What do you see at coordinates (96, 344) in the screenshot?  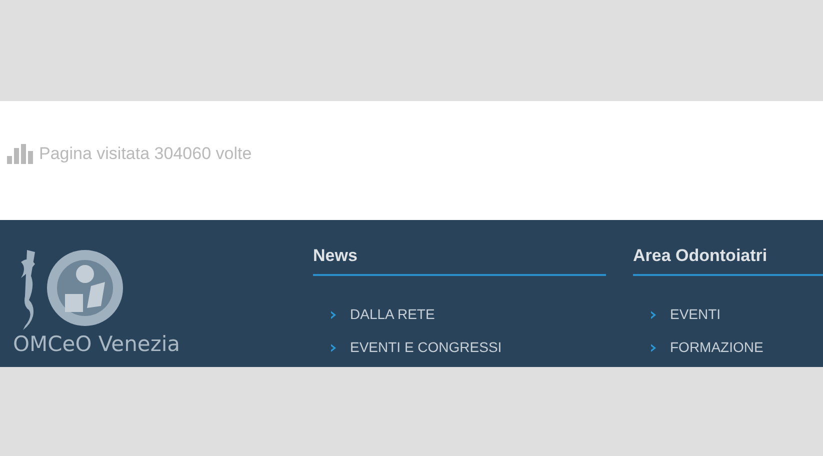 I see `brand-name: OMCeO Venezia` at bounding box center [96, 344].